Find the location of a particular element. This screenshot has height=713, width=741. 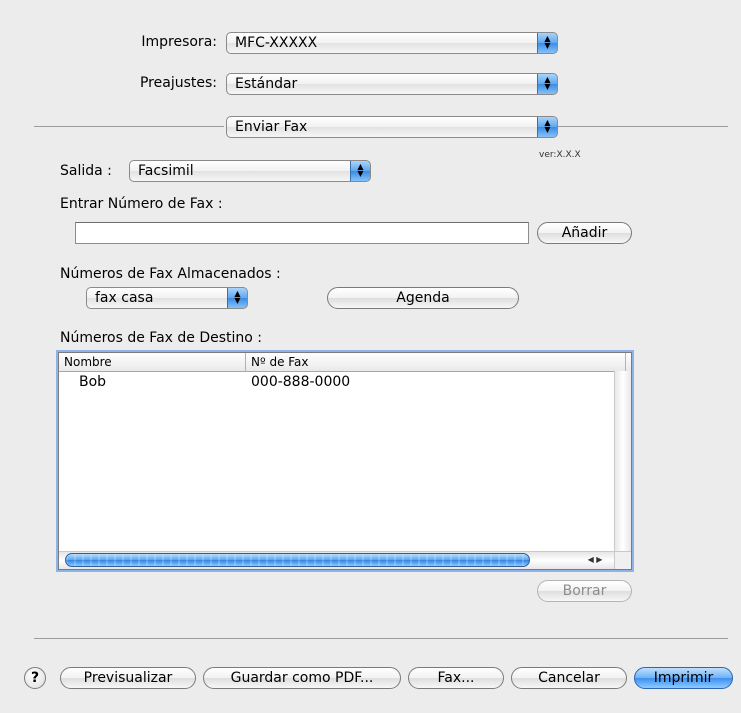

output-label: Salida : is located at coordinates (86, 171).